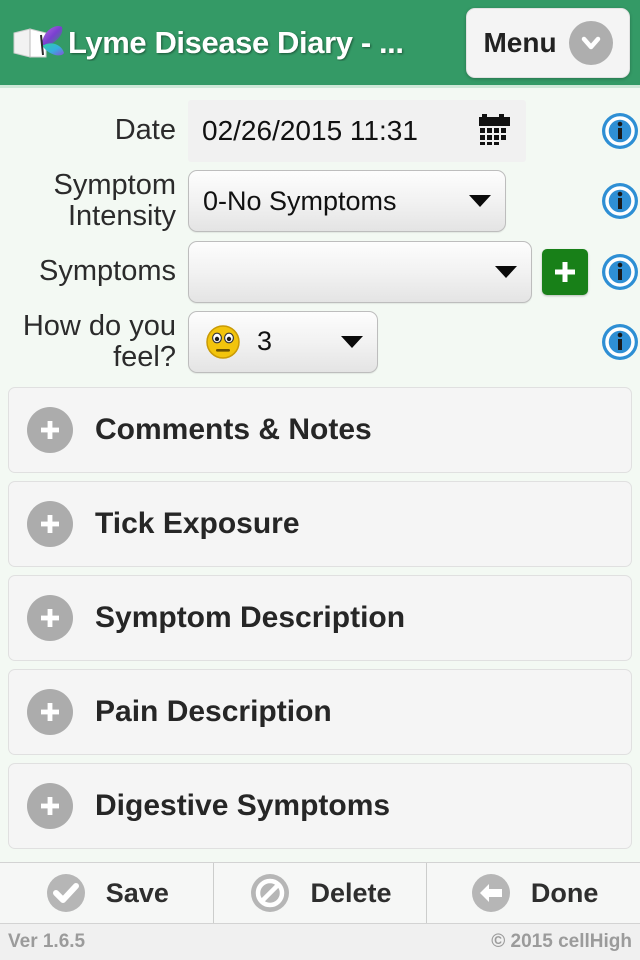  What do you see at coordinates (360, 271) in the screenshot?
I see `symptoms-select` at bounding box center [360, 271].